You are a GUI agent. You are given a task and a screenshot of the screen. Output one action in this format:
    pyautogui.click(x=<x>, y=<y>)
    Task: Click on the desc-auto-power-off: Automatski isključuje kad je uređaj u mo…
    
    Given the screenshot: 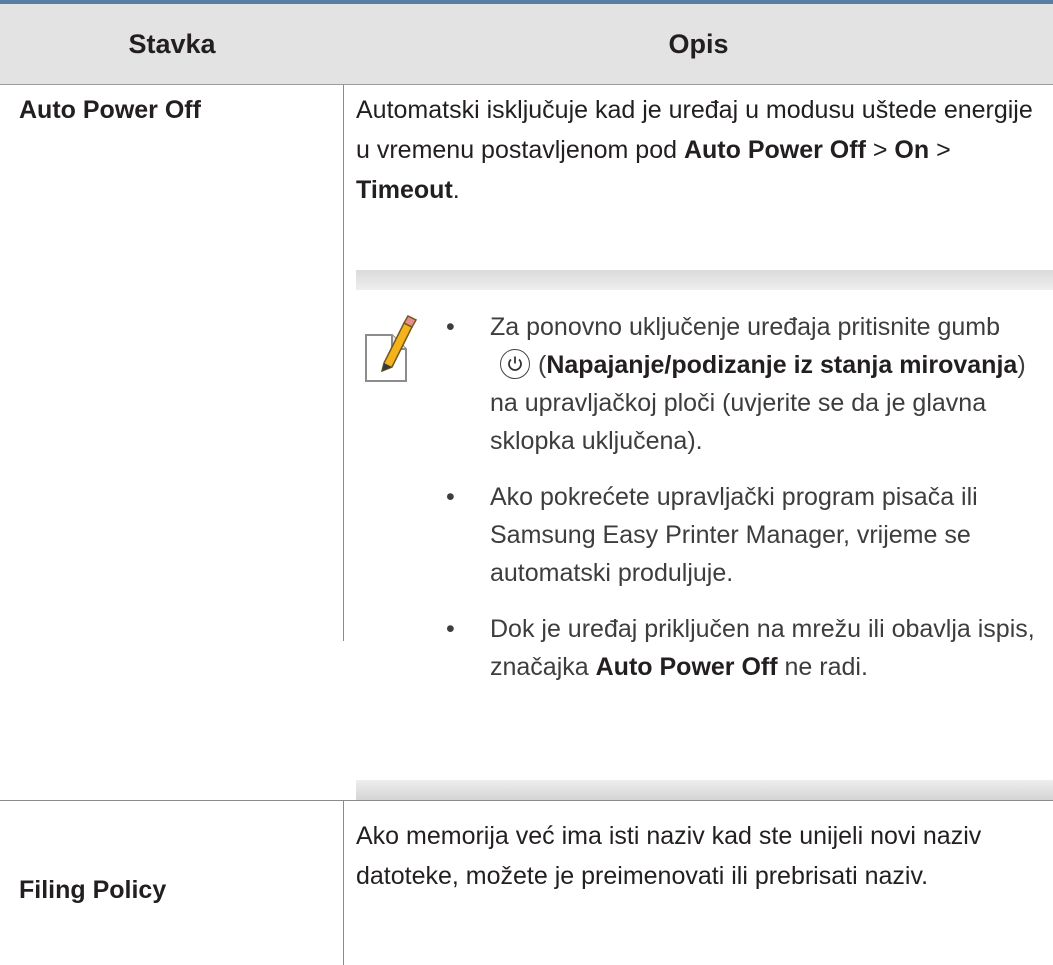 What is the action you would take?
    pyautogui.click(x=694, y=150)
    